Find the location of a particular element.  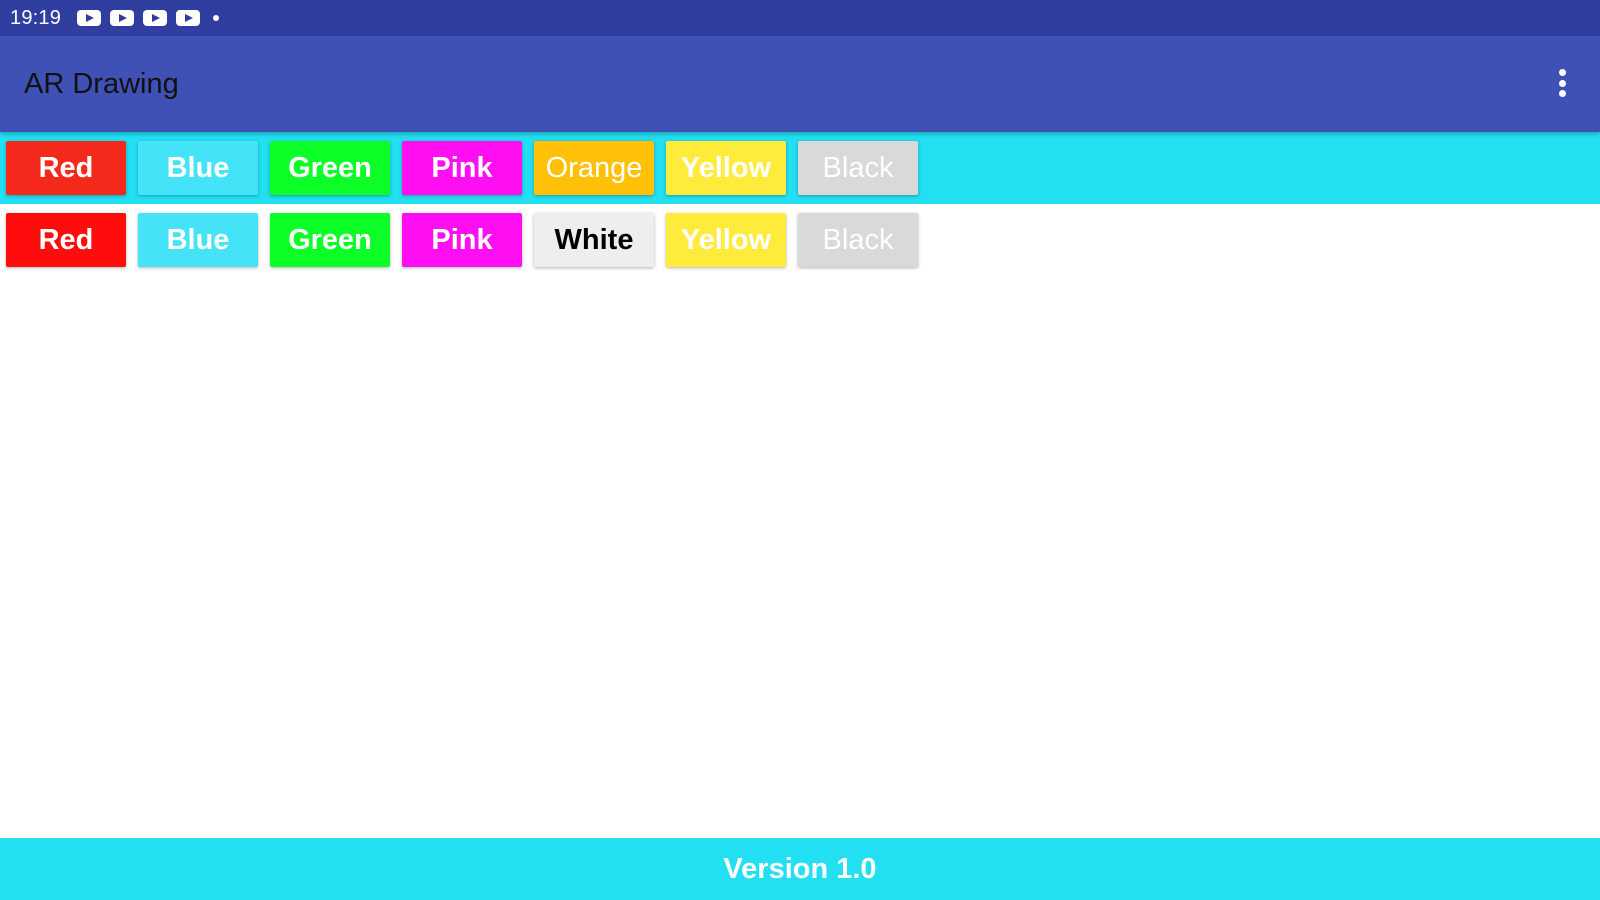

brush-green-button: Green is located at coordinates (330, 168).